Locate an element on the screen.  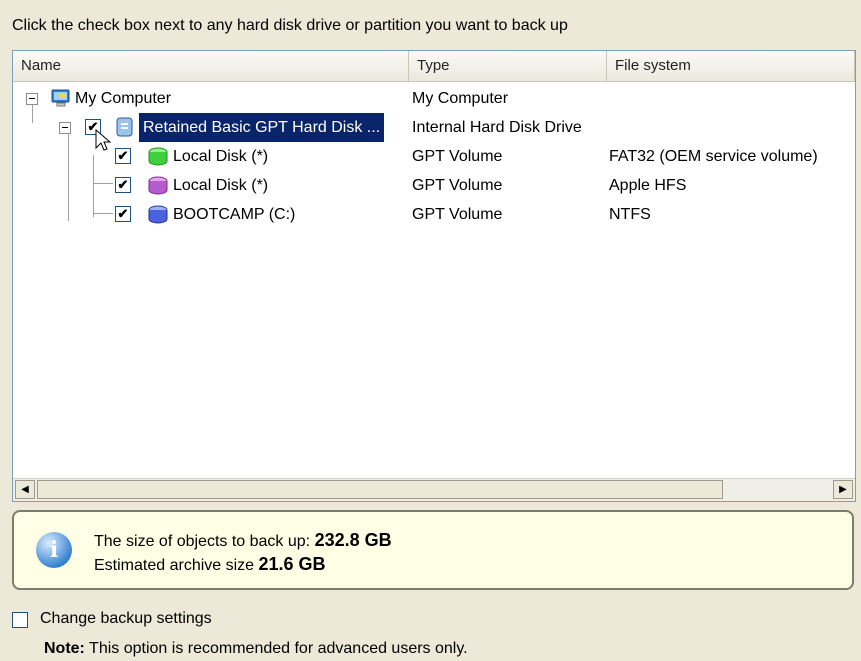
column-header-name: Name is located at coordinates (211, 66).